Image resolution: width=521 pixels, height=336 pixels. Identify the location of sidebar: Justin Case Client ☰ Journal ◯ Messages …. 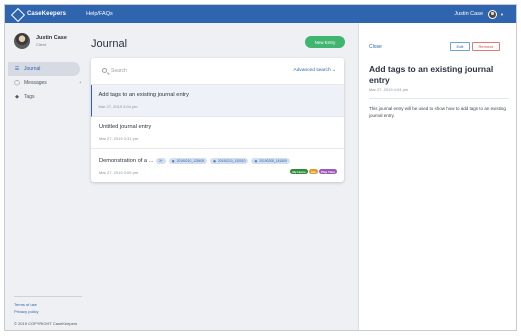
(45, 176).